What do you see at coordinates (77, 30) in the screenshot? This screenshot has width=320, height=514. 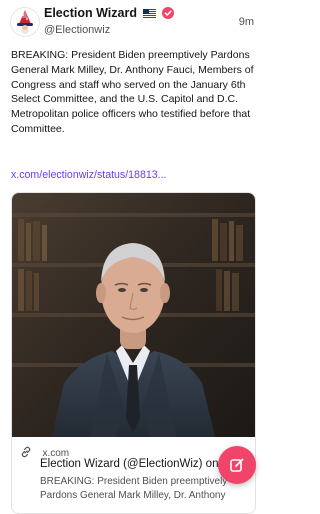 I see `author-handle: @Electionwiz` at bounding box center [77, 30].